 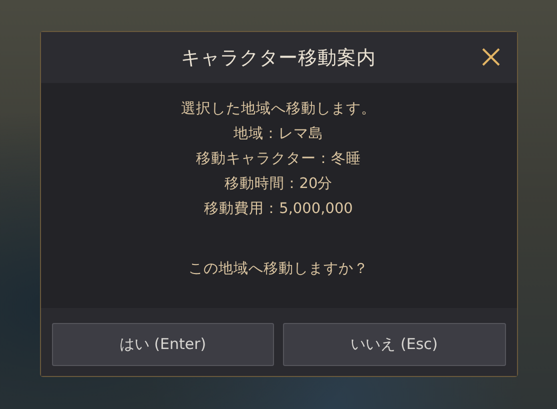 I want to click on close-icon, so click(x=490, y=57).